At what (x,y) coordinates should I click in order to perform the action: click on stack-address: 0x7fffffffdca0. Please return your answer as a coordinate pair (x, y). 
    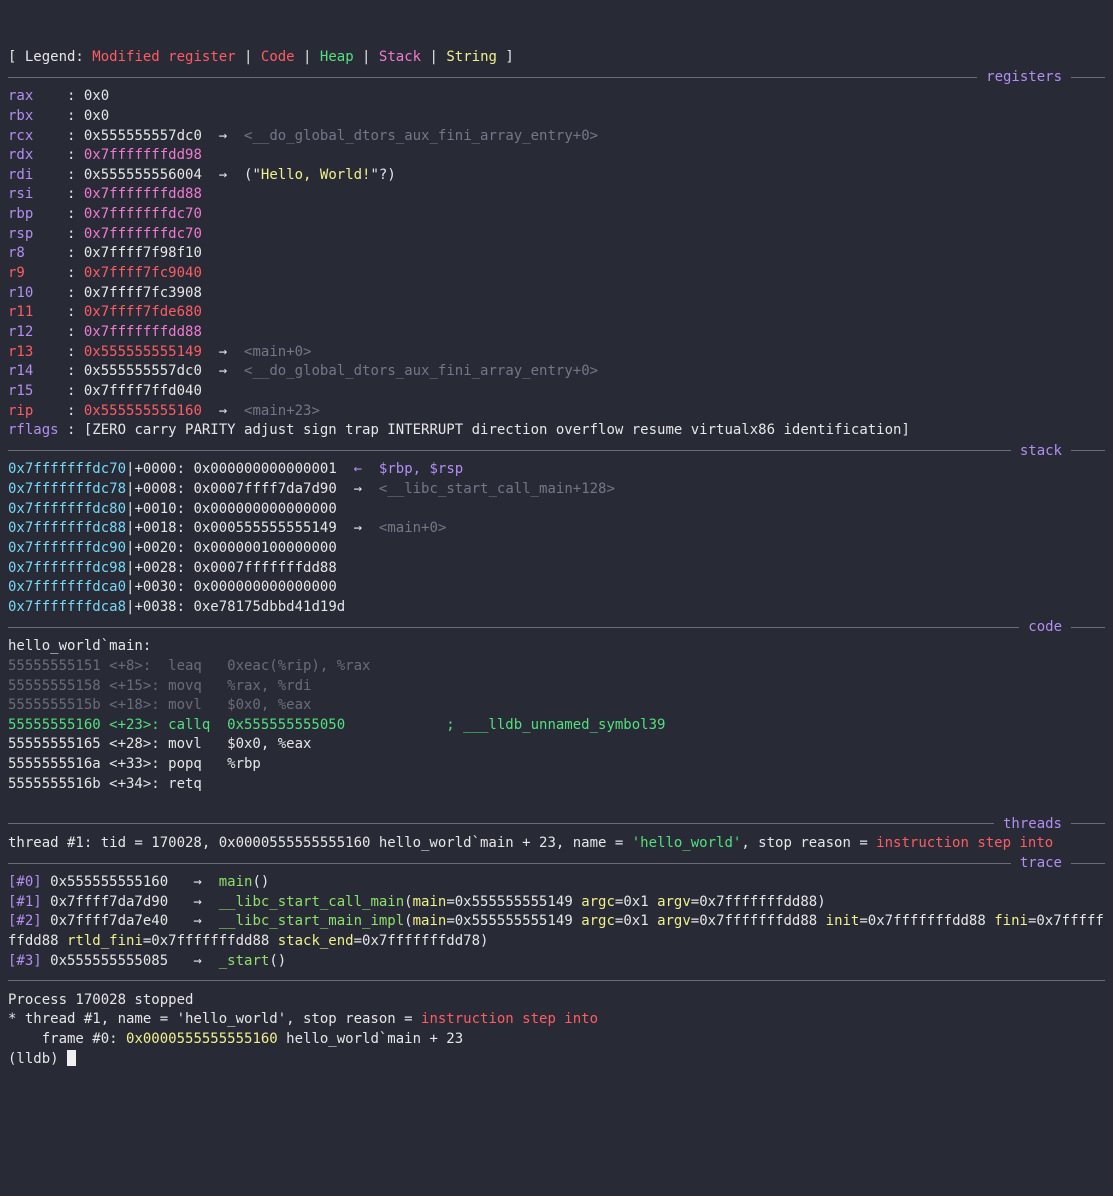
    Looking at the image, I should click on (67, 587).